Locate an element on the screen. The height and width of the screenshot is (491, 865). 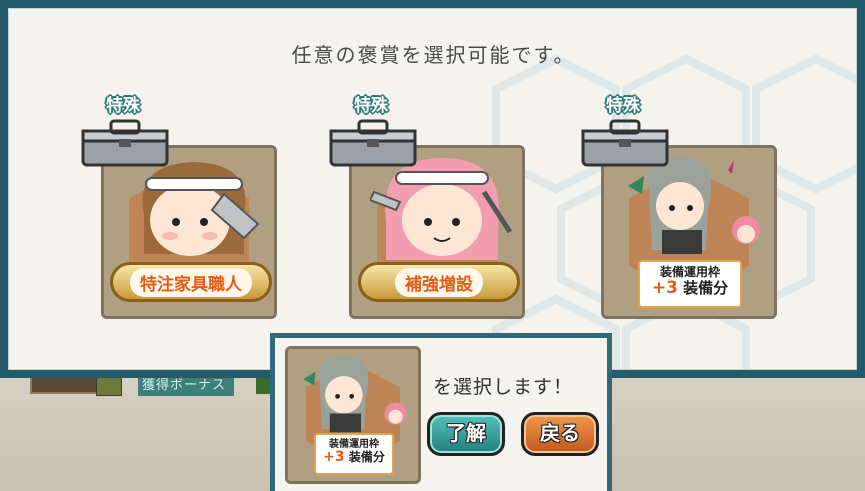
reward-label-line2: +3 装備分 is located at coordinates (690, 288).